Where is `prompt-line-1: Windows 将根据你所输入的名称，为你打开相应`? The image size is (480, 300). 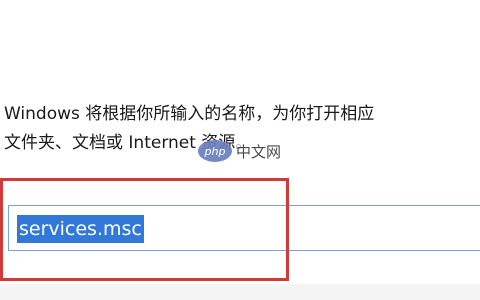 prompt-line-1: Windows 将根据你所输入的名称，为你打开相应 is located at coordinates (189, 114).